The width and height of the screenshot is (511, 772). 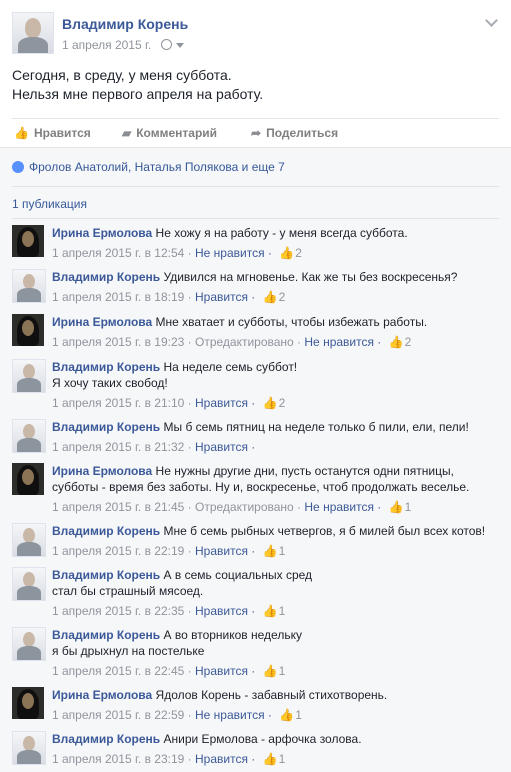 What do you see at coordinates (52, 133) in the screenshot?
I see `like-button: 👍 Нравится` at bounding box center [52, 133].